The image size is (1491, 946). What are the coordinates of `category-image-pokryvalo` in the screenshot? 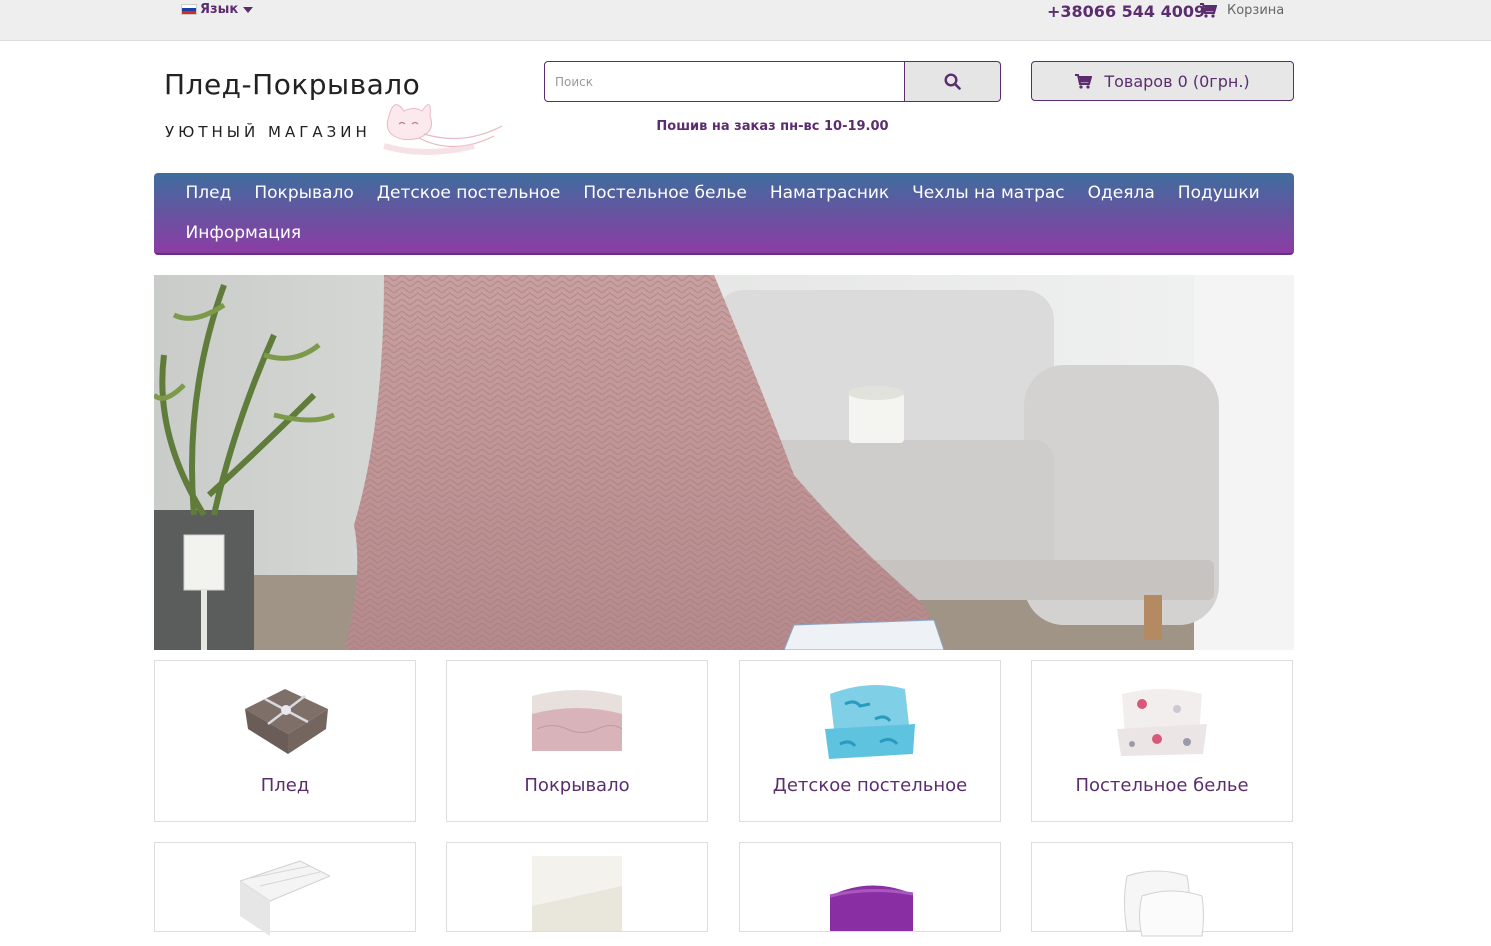 It's located at (577, 720).